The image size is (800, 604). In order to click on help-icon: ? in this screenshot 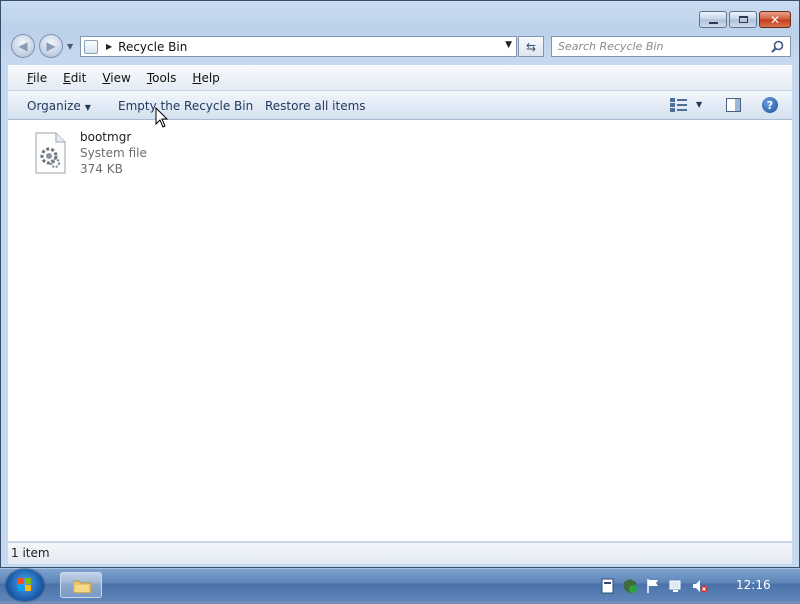, I will do `click(770, 105)`.